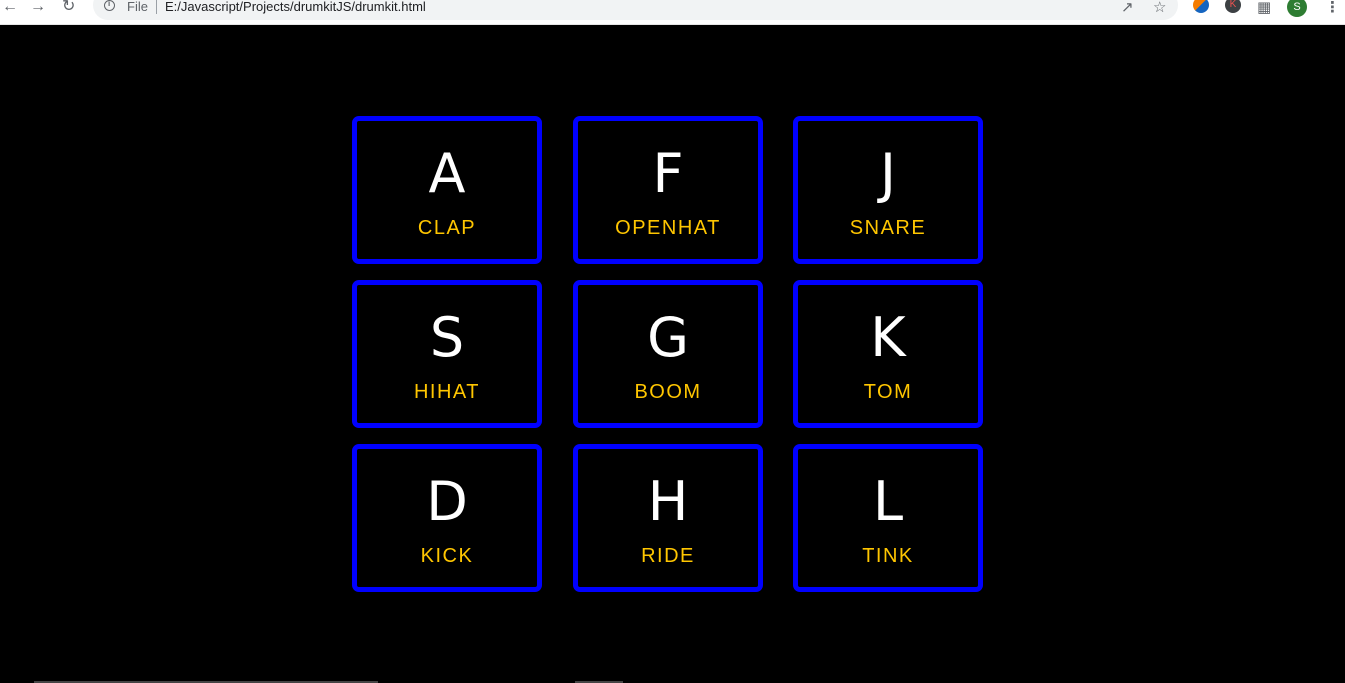 The width and height of the screenshot is (1345, 683). I want to click on key-letter: K, so click(888, 337).